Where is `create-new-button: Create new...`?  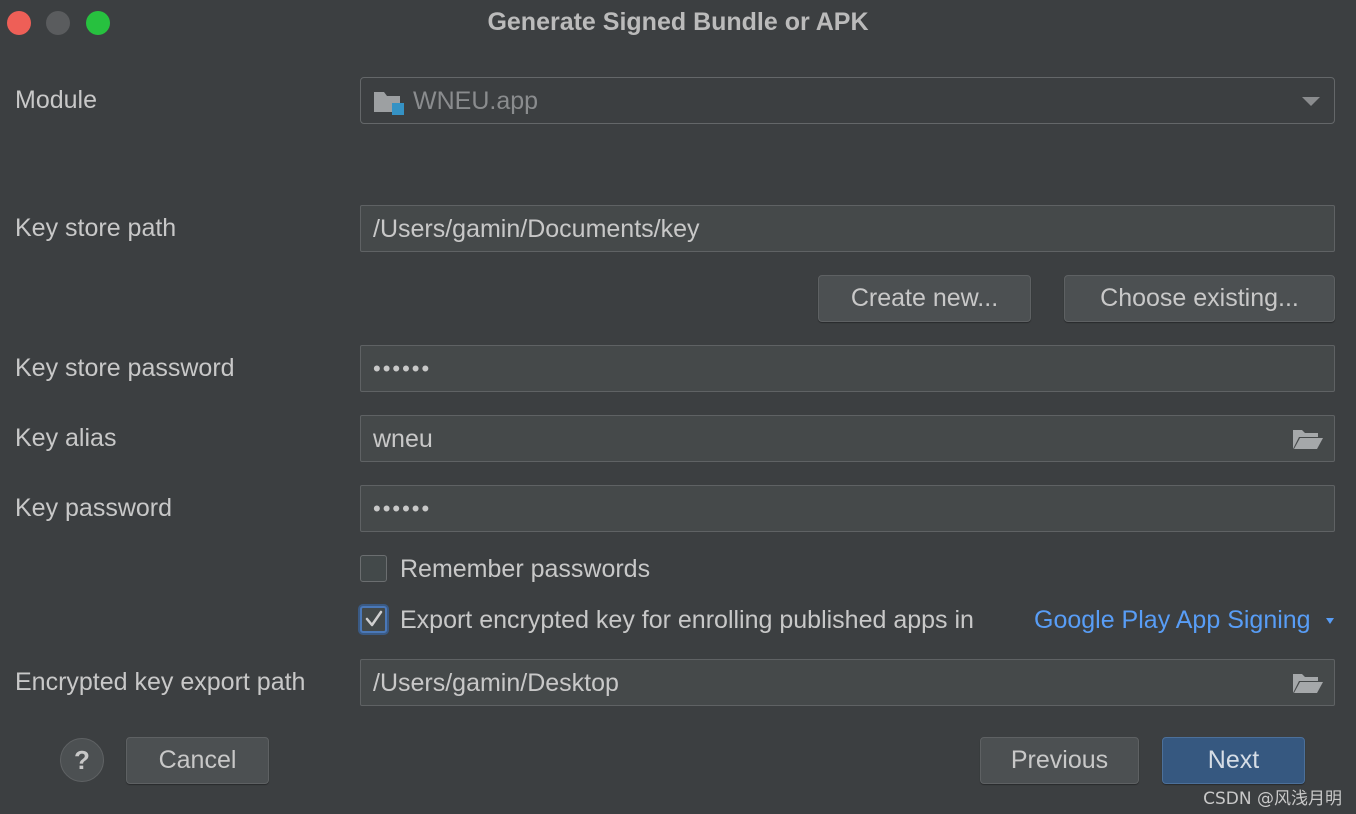
create-new-button: Create new... is located at coordinates (924, 298).